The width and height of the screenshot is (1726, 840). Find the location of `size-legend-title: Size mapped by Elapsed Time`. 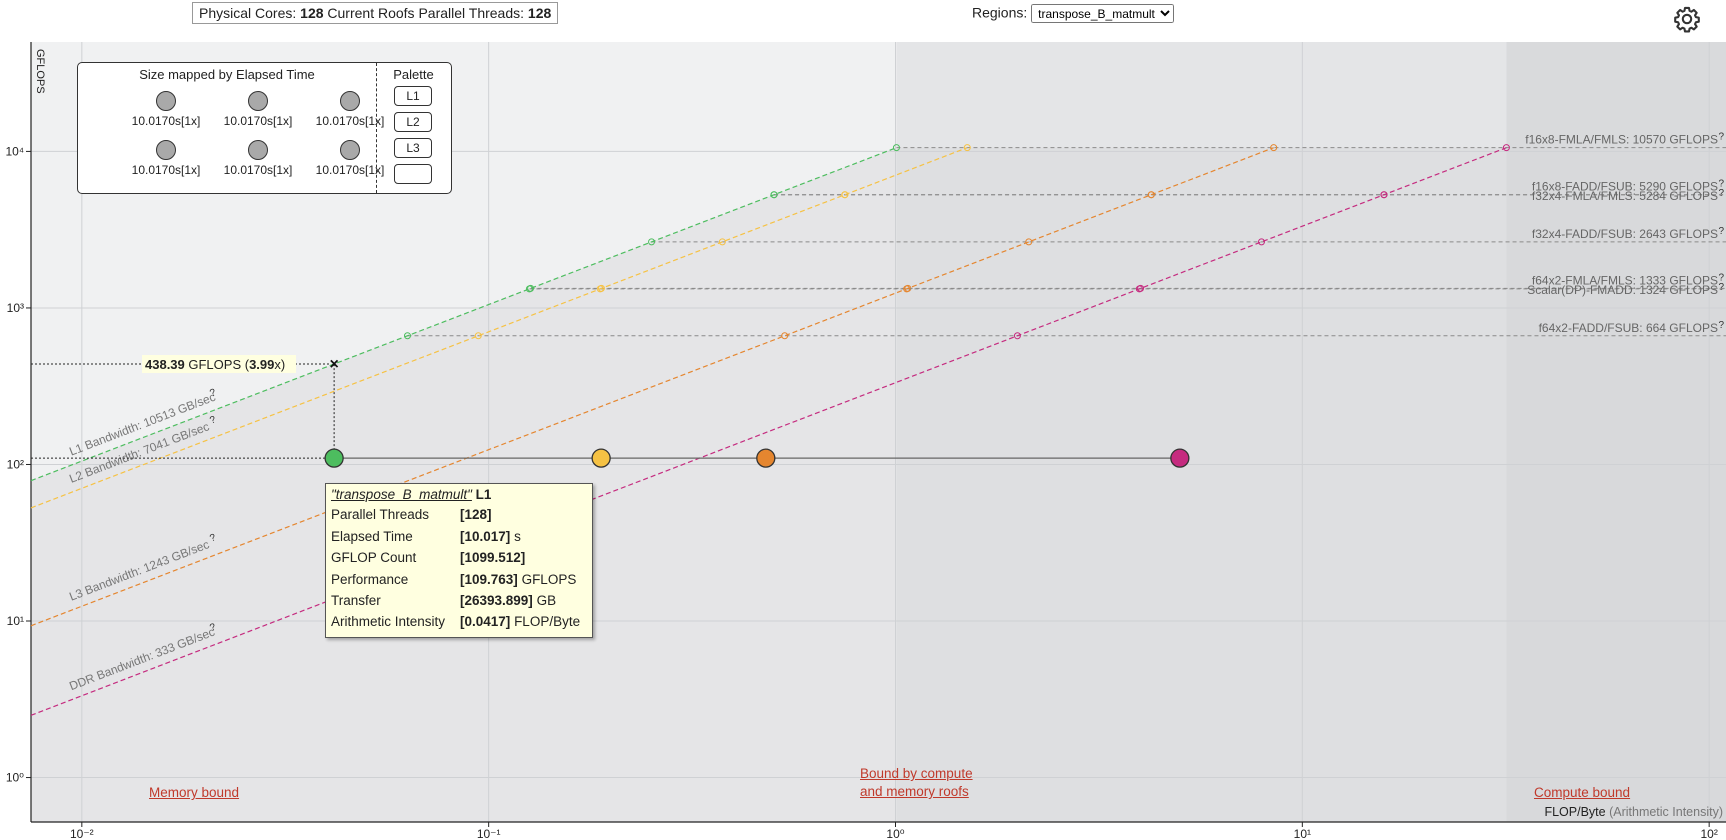

size-legend-title: Size mapped by Elapsed Time is located at coordinates (227, 74).